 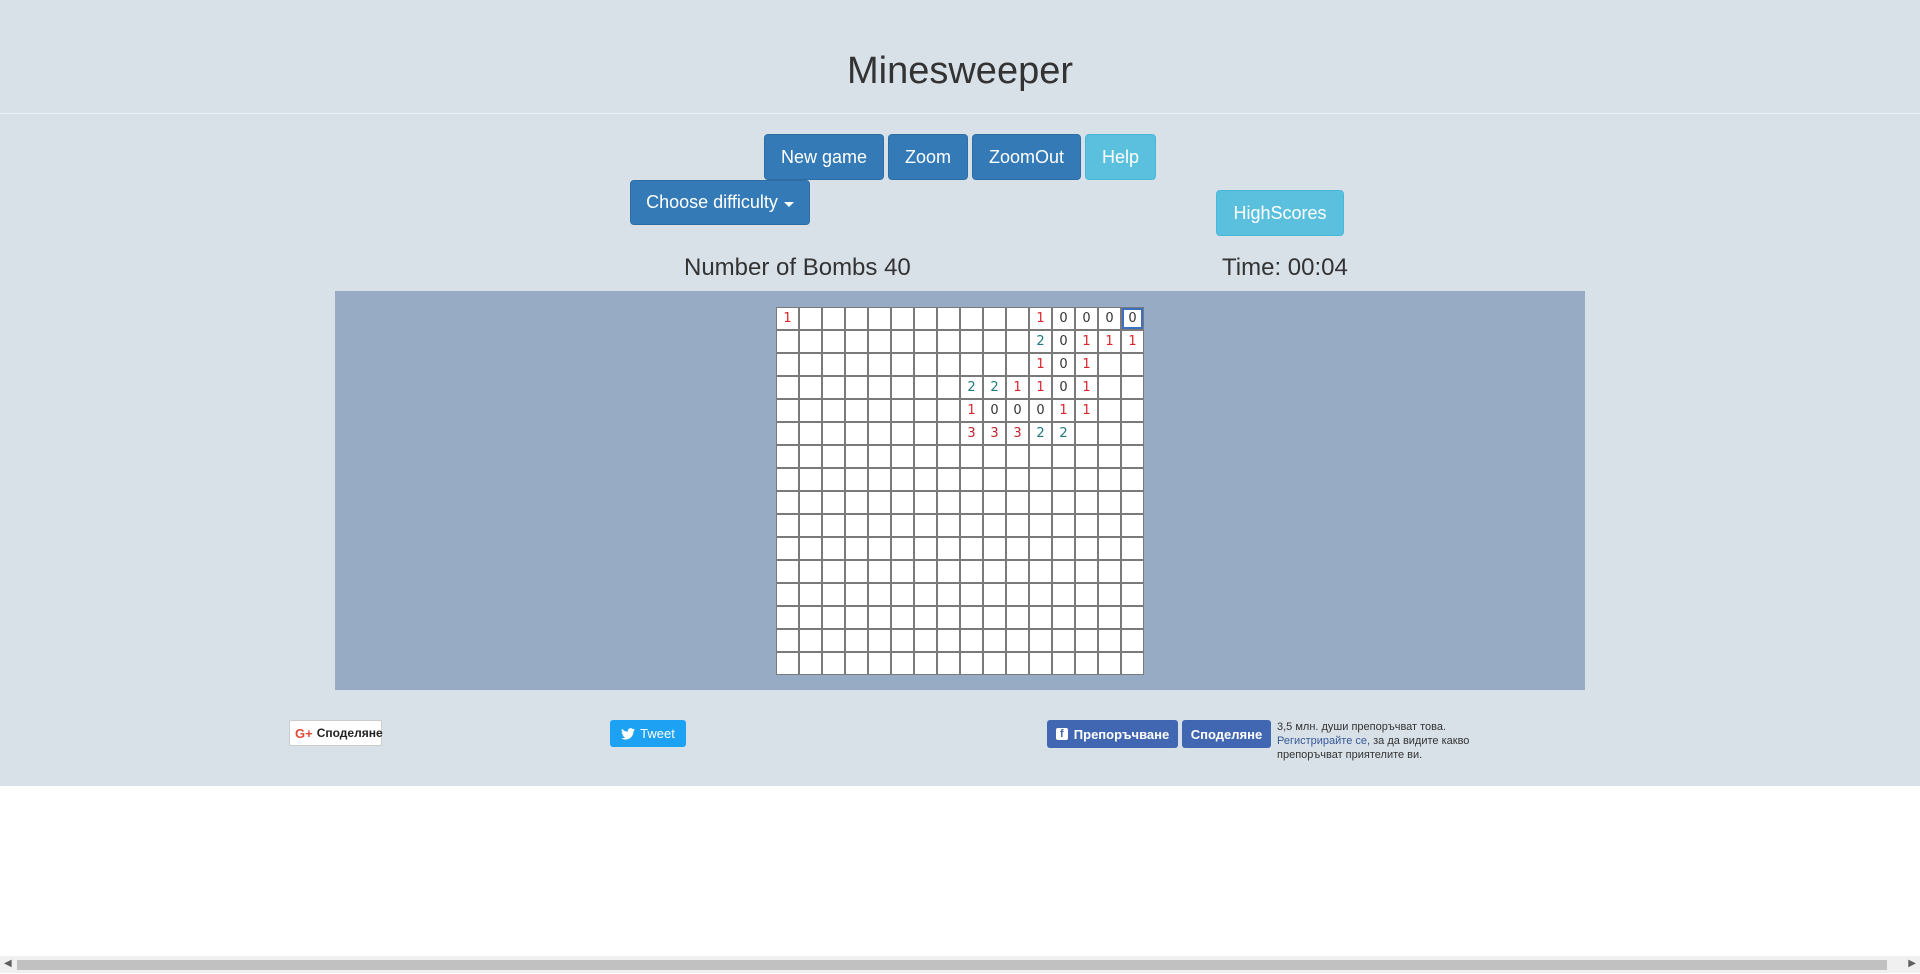 What do you see at coordinates (824, 157) in the screenshot?
I see `new-game-button: New game` at bounding box center [824, 157].